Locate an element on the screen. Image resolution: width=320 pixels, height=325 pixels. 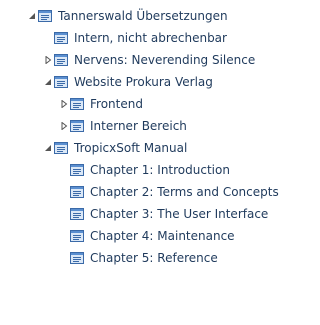
tree-item-label: Chapter 4: Maintenance is located at coordinates (162, 236).